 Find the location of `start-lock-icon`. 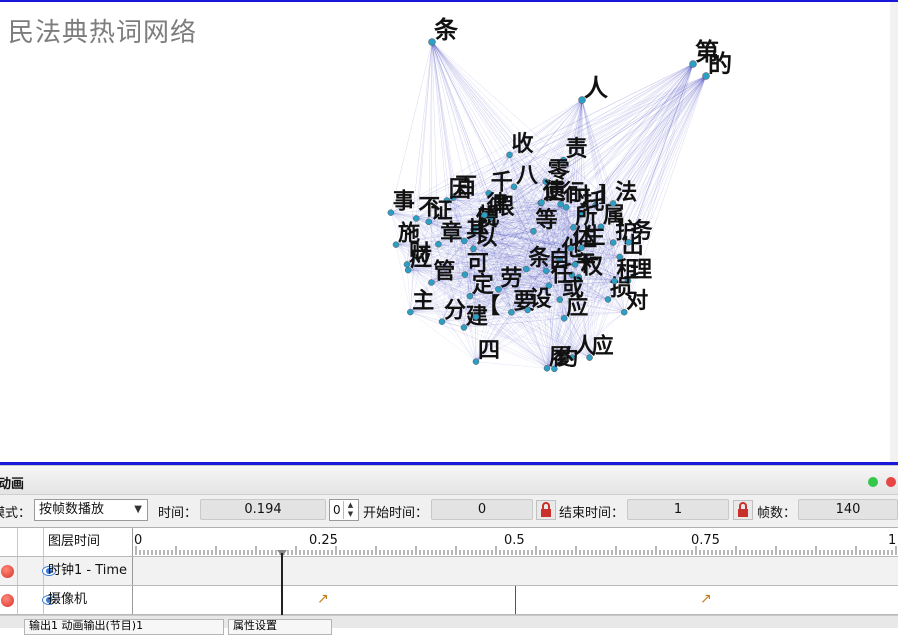

start-lock-icon is located at coordinates (546, 510).